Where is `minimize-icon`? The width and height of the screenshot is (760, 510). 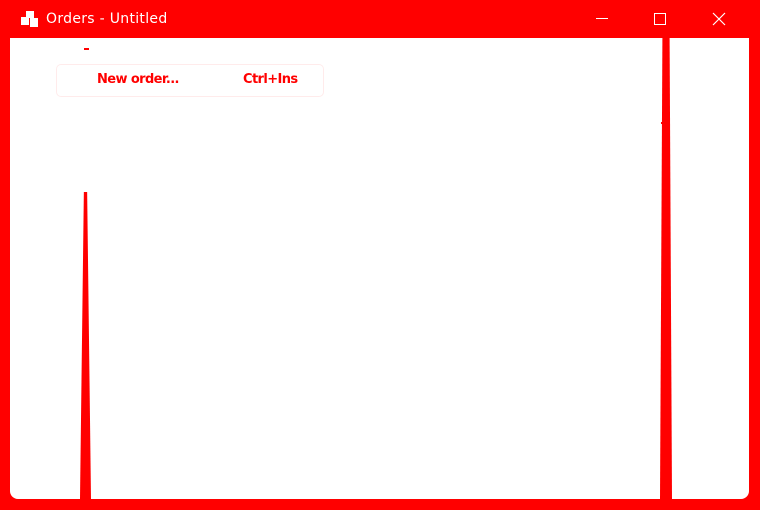 minimize-icon is located at coordinates (602, 18).